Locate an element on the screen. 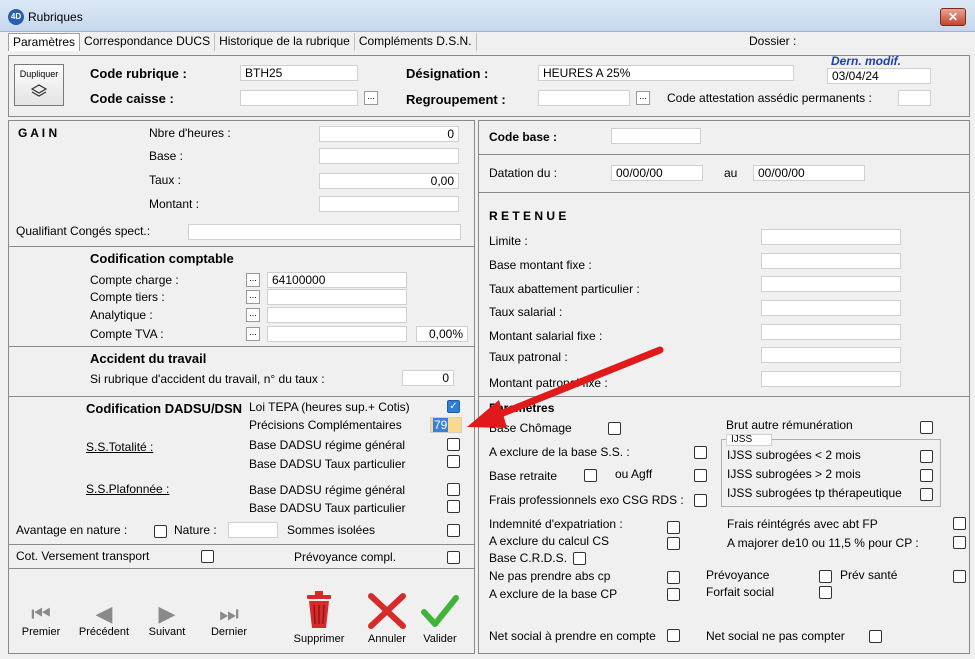 The height and width of the screenshot is (659, 975). a-exclure-cs-checkbox is located at coordinates (673, 543).